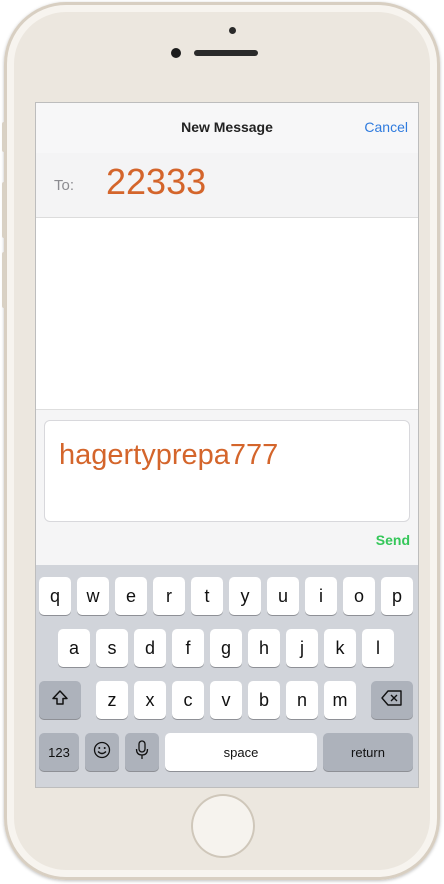  What do you see at coordinates (386, 127) in the screenshot?
I see `cancel-button: Cancel` at bounding box center [386, 127].